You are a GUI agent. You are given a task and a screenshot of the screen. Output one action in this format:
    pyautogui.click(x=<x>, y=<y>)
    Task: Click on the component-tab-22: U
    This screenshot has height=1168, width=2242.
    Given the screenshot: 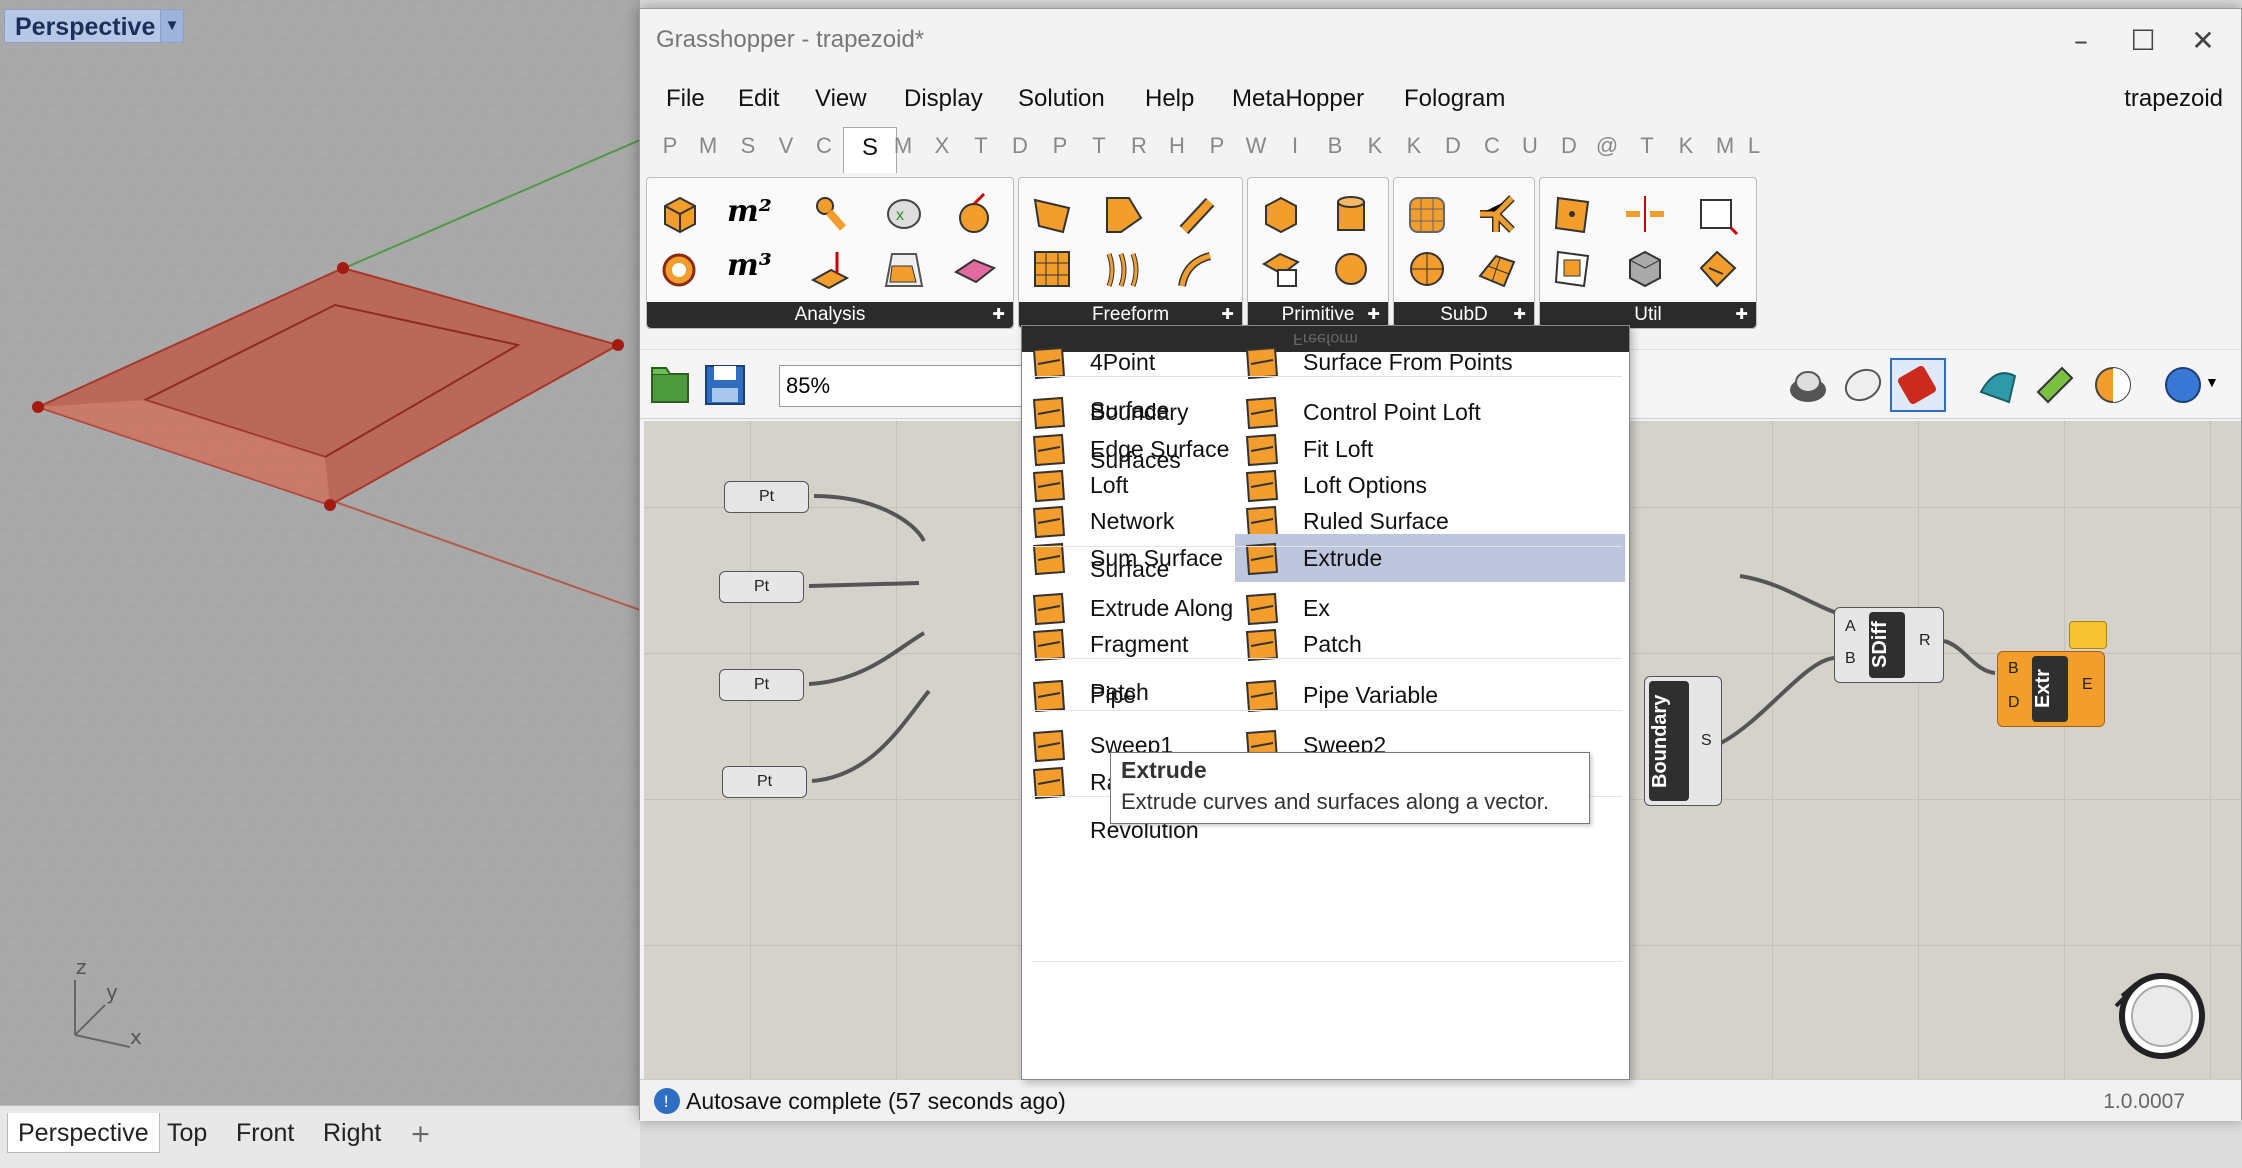 What is the action you would take?
    pyautogui.click(x=1530, y=146)
    